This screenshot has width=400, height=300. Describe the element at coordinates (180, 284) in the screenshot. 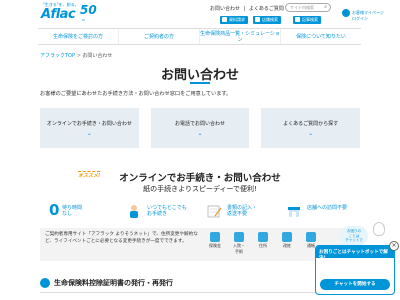

I see `section-header: 生命保険料控除証明書の発行・再発行` at that location.